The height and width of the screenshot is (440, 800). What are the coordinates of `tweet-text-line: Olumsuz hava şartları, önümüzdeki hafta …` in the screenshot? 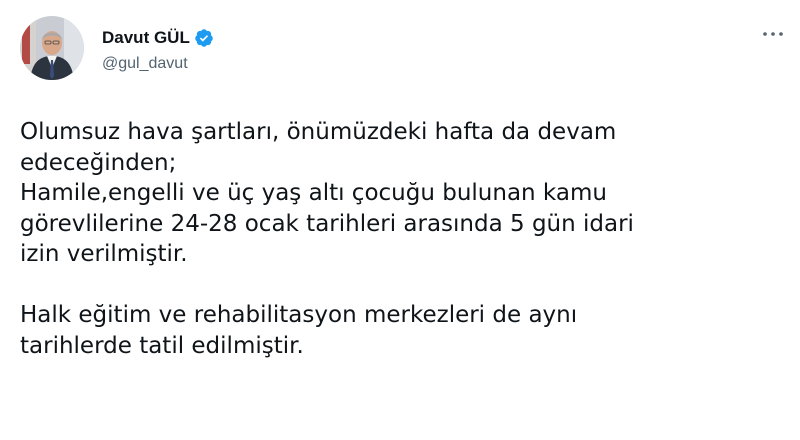 It's located at (318, 132).